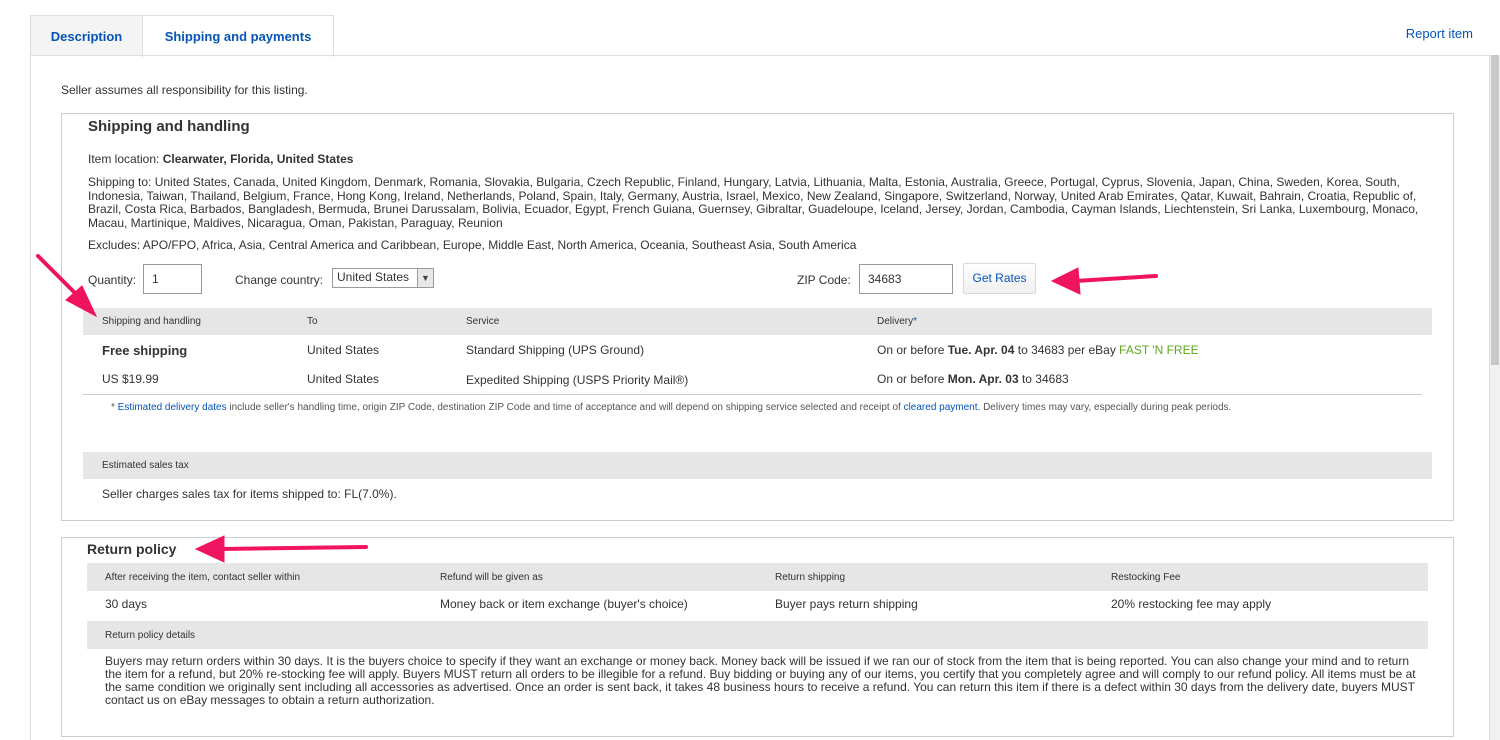 The height and width of the screenshot is (740, 1500). What do you see at coordinates (172, 279) in the screenshot?
I see `quantity-input` at bounding box center [172, 279].